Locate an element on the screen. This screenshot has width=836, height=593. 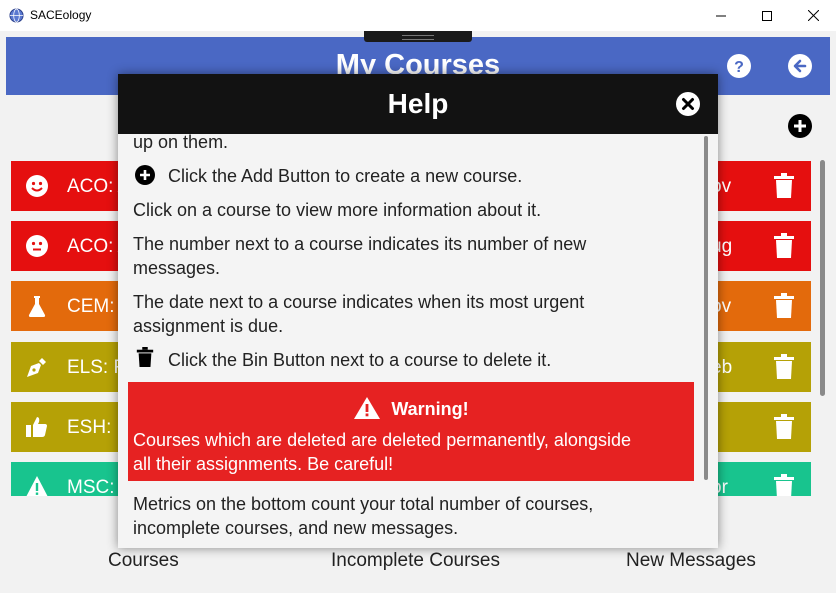
help-text: messages. is located at coordinates (177, 268).